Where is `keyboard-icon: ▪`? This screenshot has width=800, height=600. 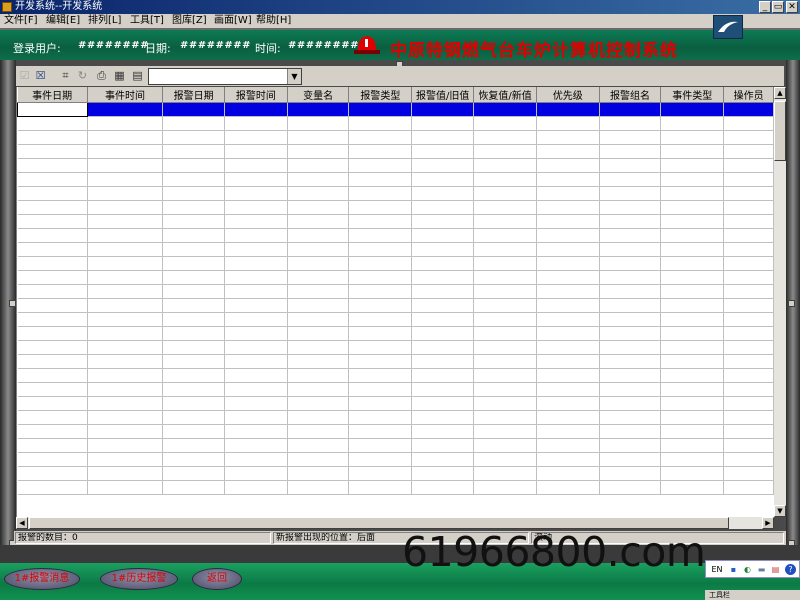 keyboard-icon: ▪ is located at coordinates (733, 569).